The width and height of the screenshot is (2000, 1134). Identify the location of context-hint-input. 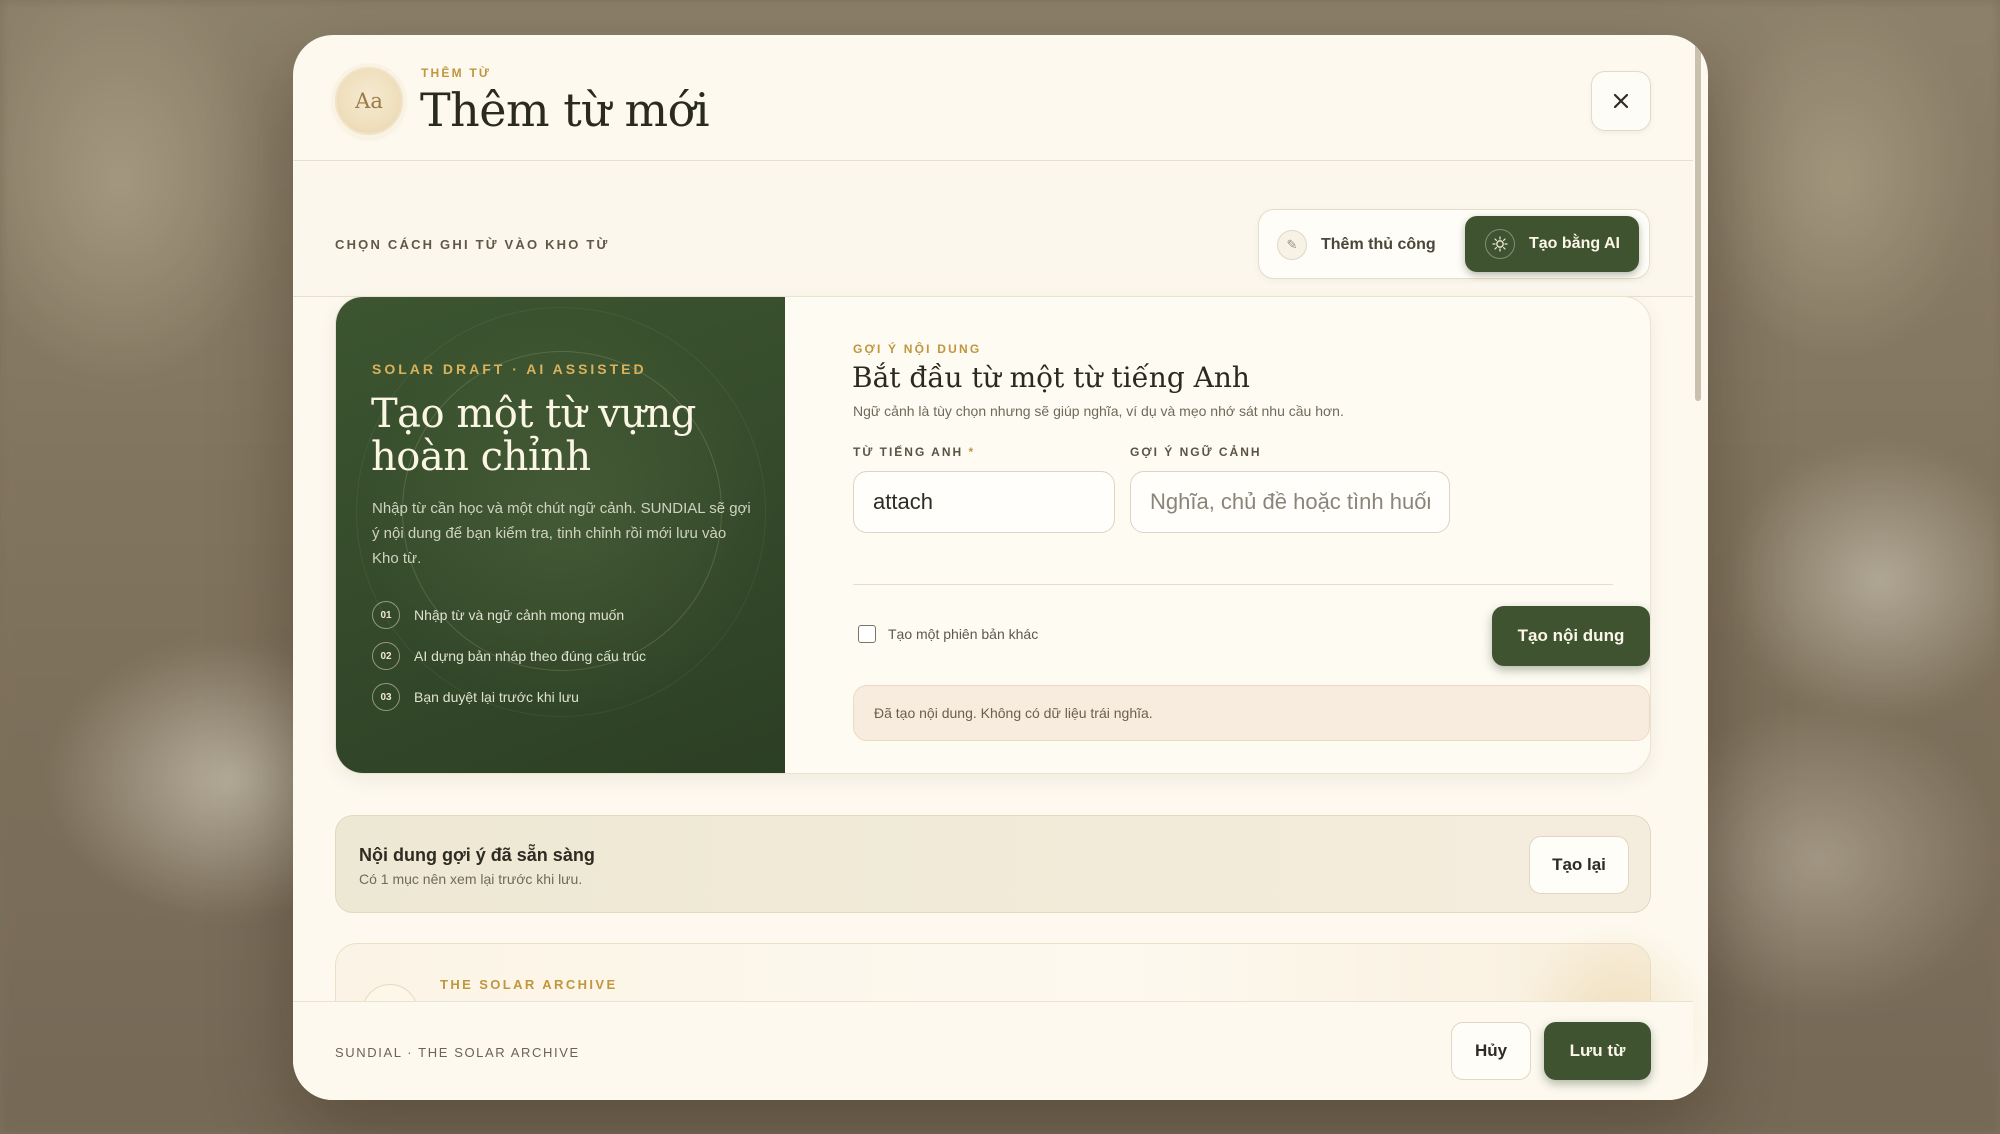
(1290, 502).